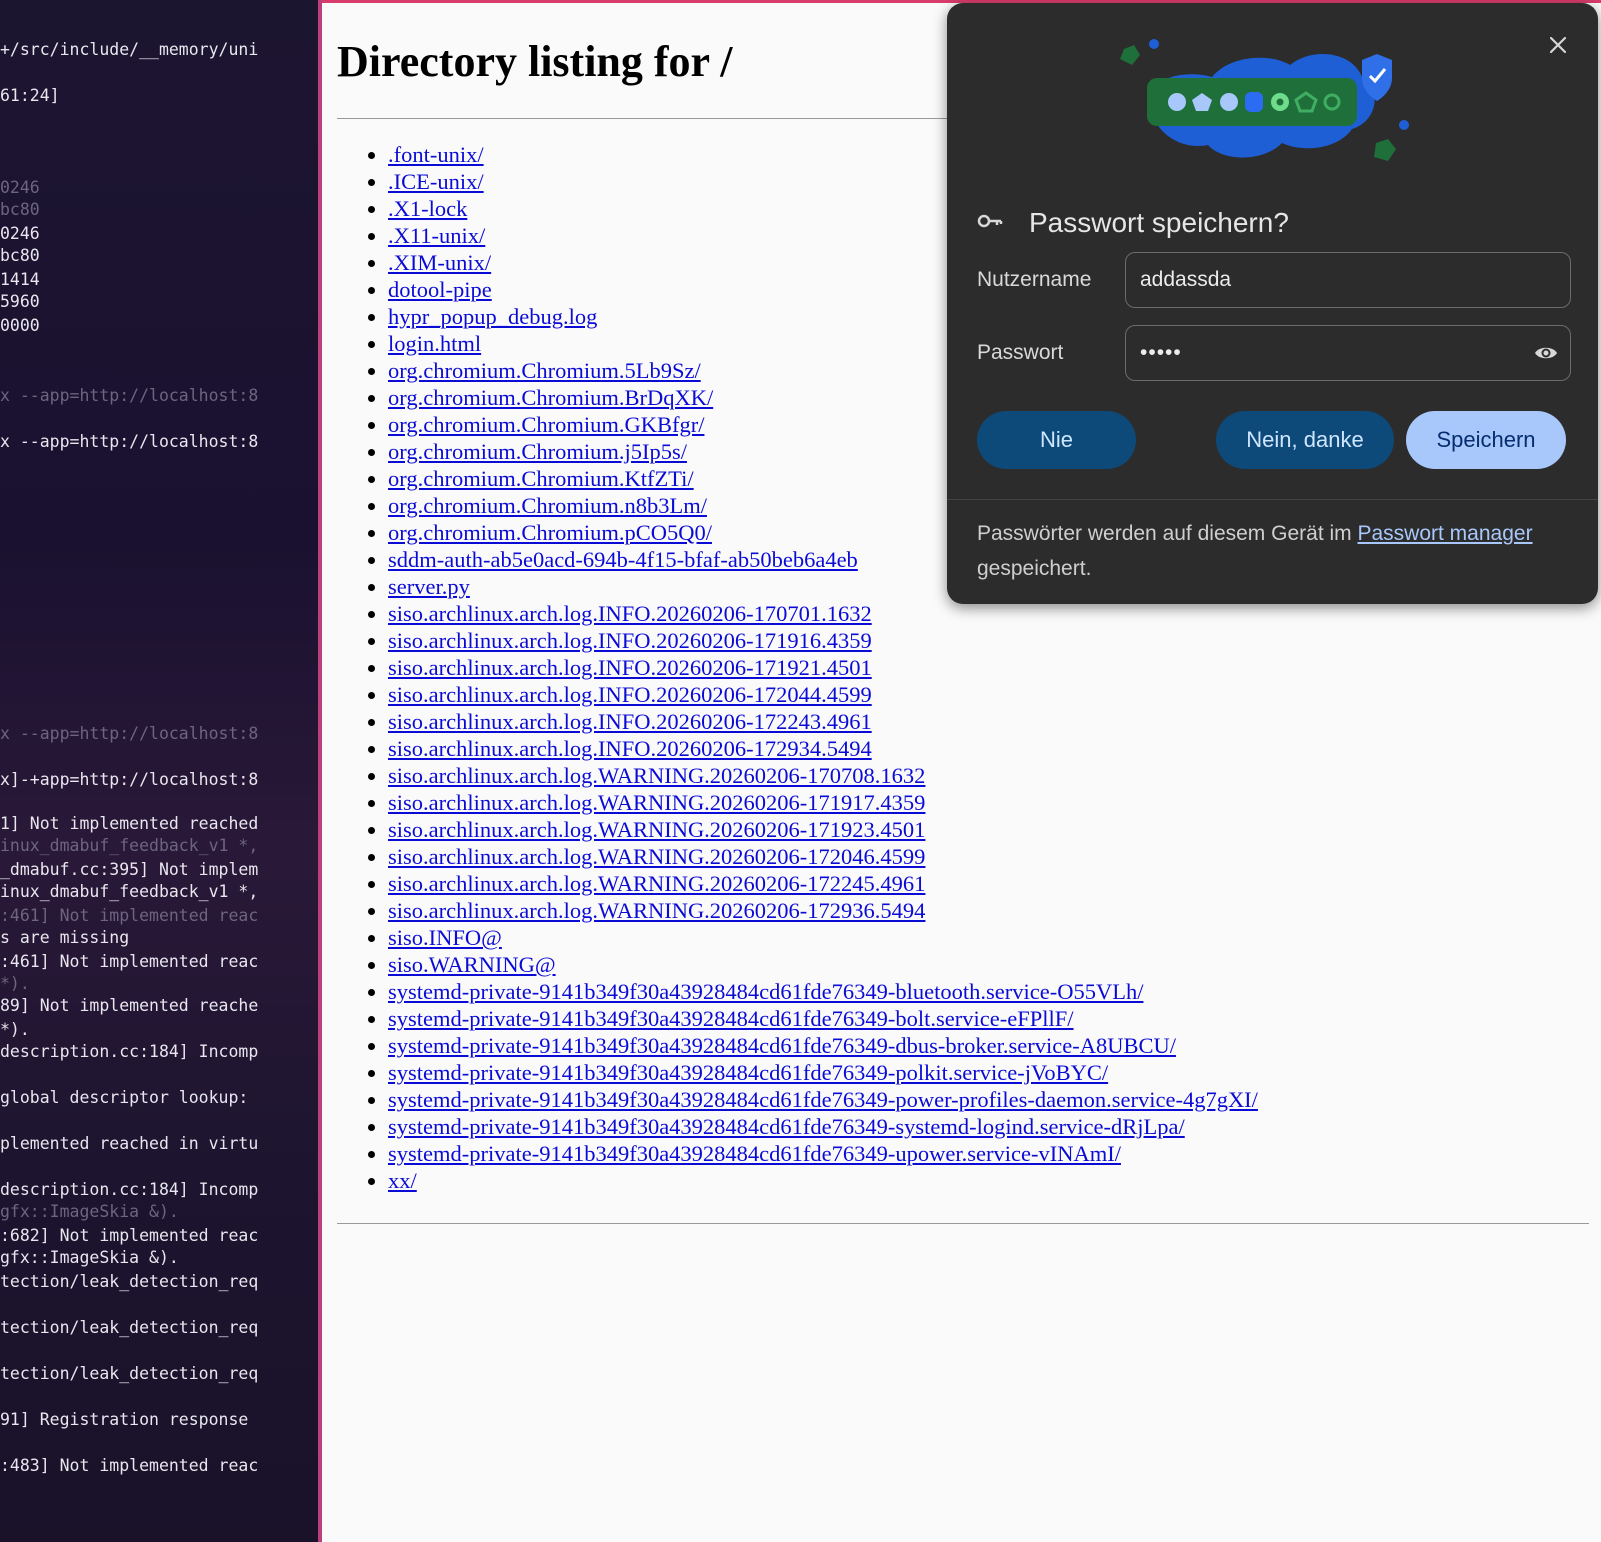  Describe the element at coordinates (129, 823) in the screenshot. I see `terminal-line: 1] Not implemented reached` at that location.